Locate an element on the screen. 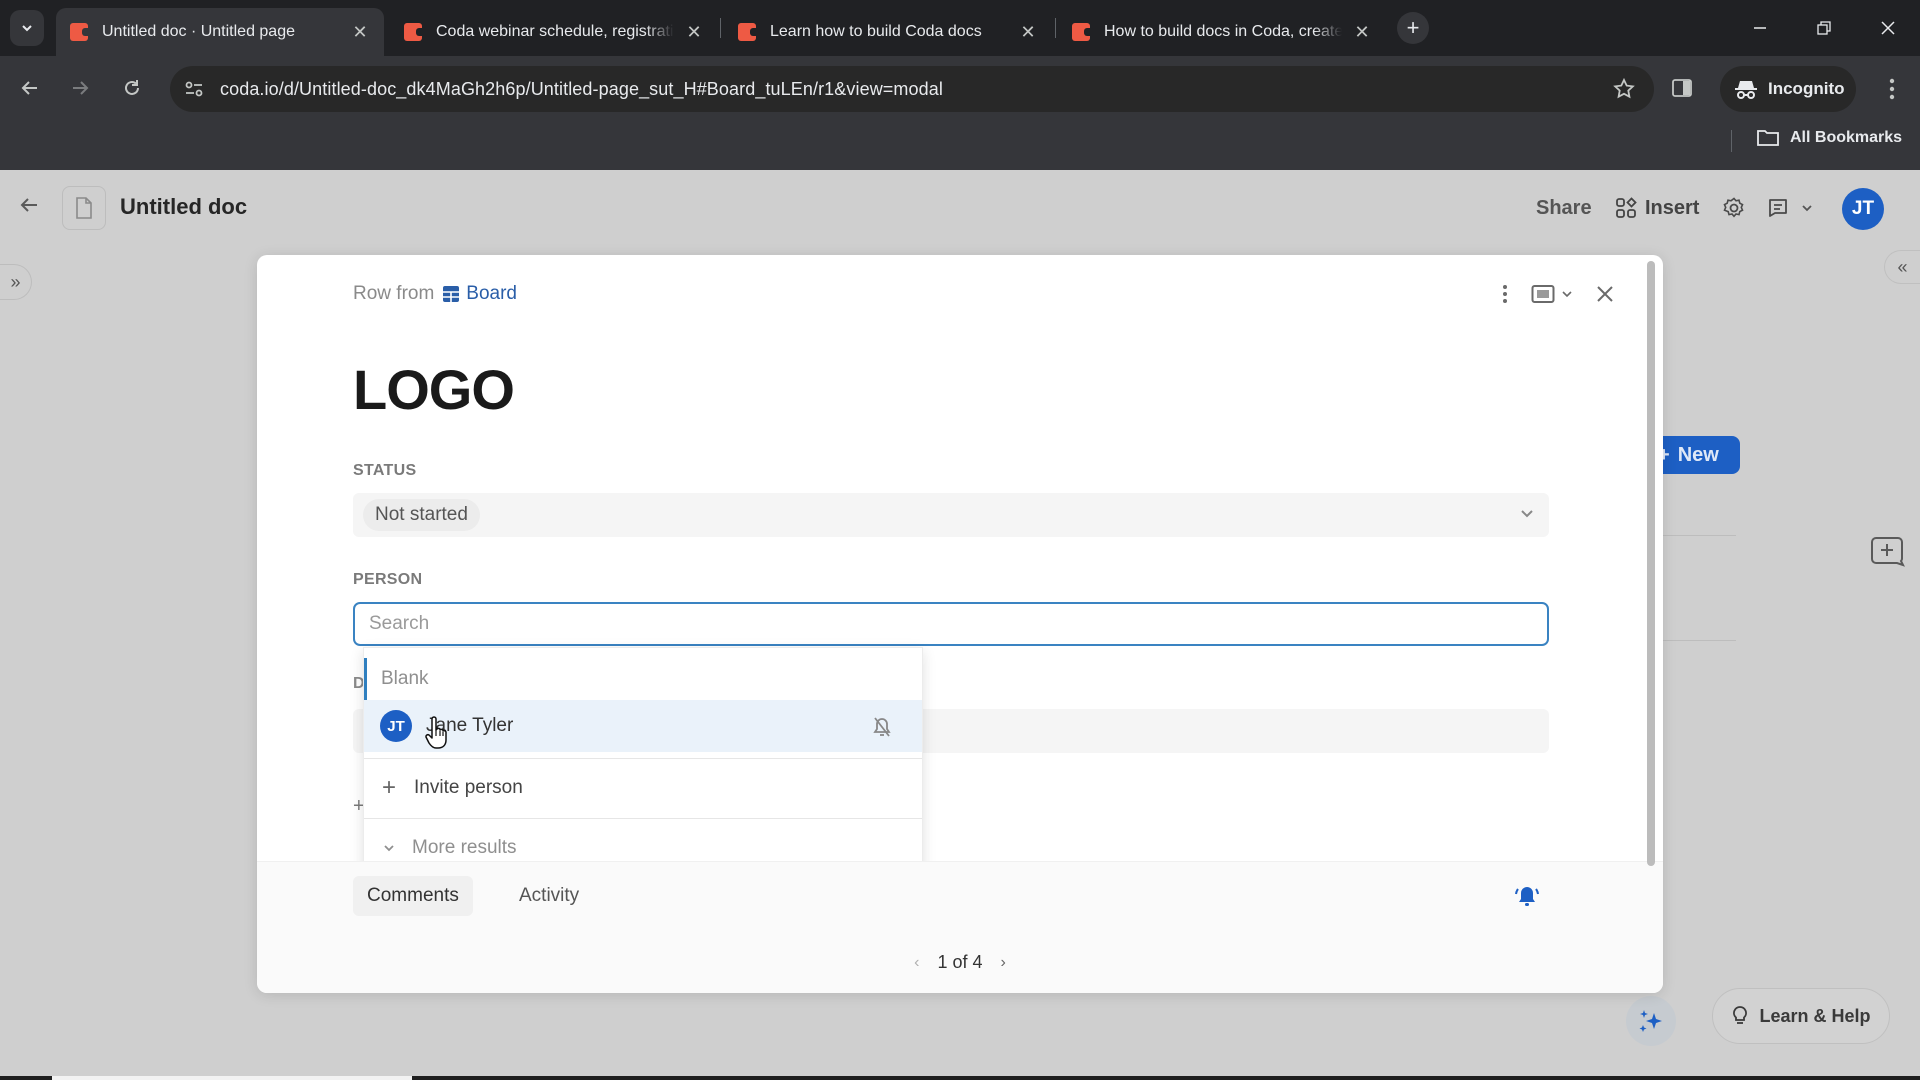  learn-help-button: Learn & Help is located at coordinates (1801, 1016).